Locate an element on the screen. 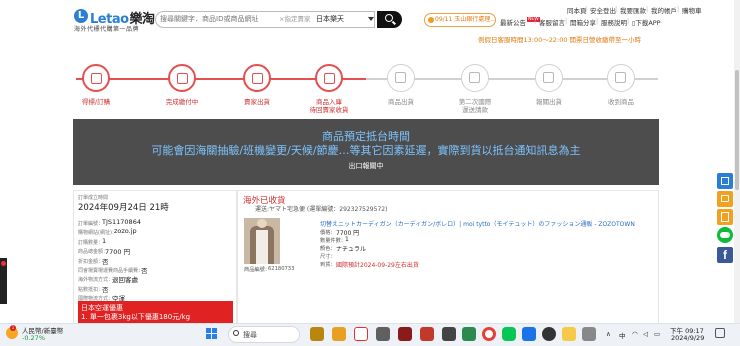 The height and width of the screenshot is (346, 740). qty-value: 1 is located at coordinates (347, 239).